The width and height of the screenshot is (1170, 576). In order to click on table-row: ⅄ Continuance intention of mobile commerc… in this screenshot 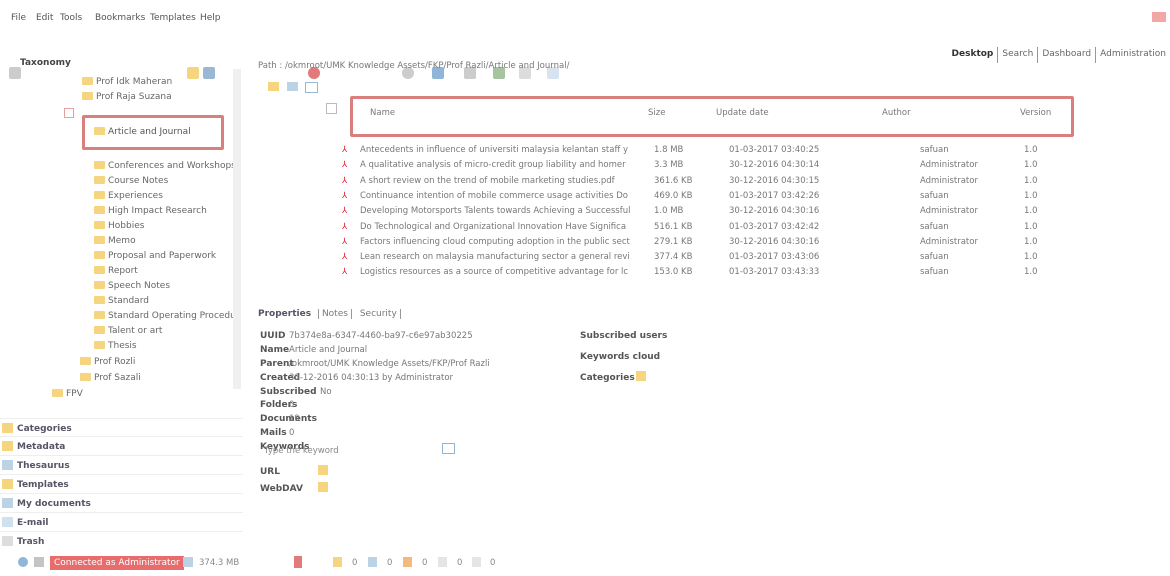, I will do `click(693, 198)`.